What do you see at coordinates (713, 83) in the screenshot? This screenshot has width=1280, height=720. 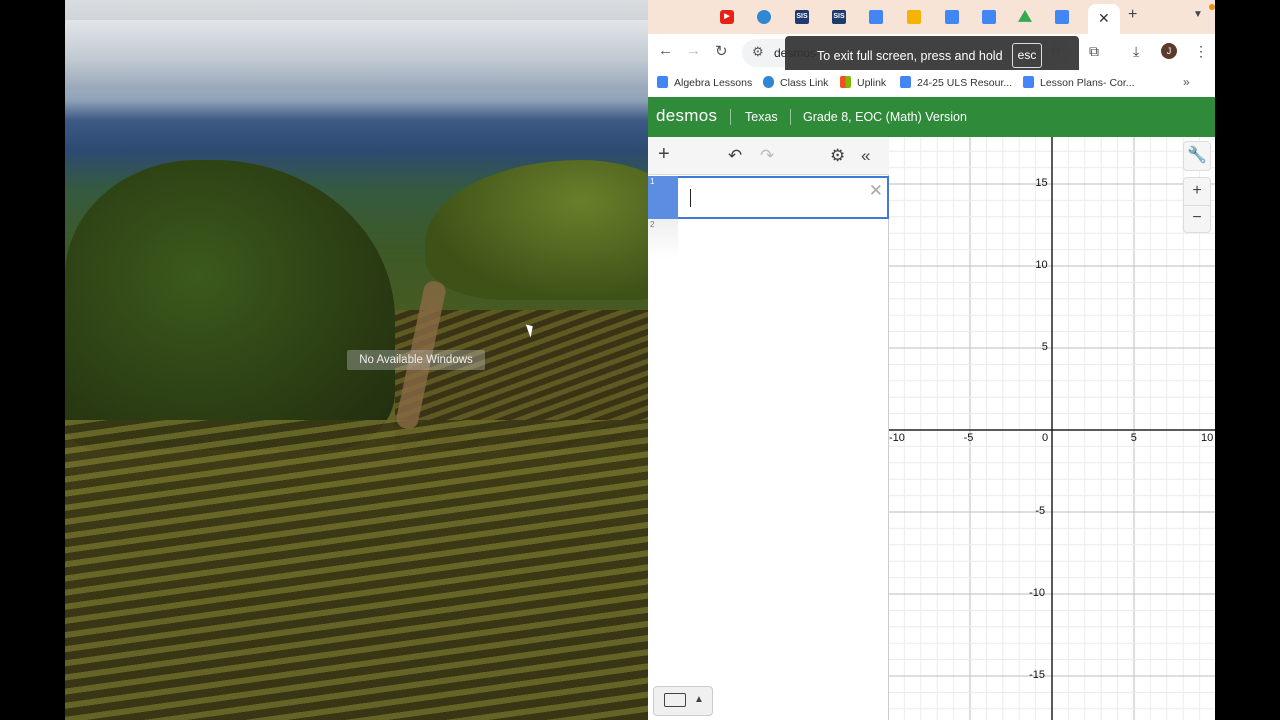 I see `bookmark-label: Algebra Lessons` at bounding box center [713, 83].